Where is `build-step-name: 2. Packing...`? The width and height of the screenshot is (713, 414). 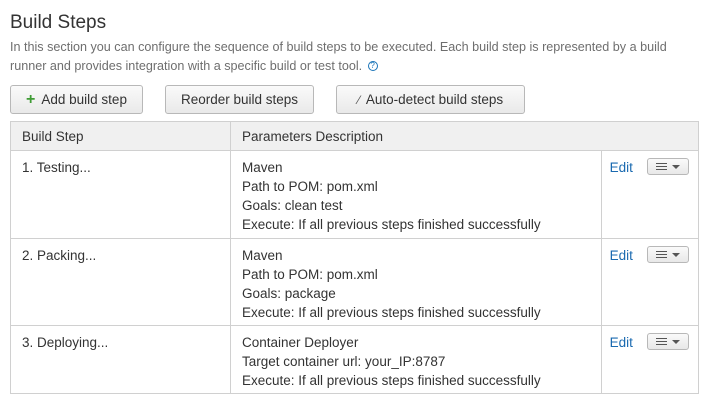 build-step-name: 2. Packing... is located at coordinates (120, 282).